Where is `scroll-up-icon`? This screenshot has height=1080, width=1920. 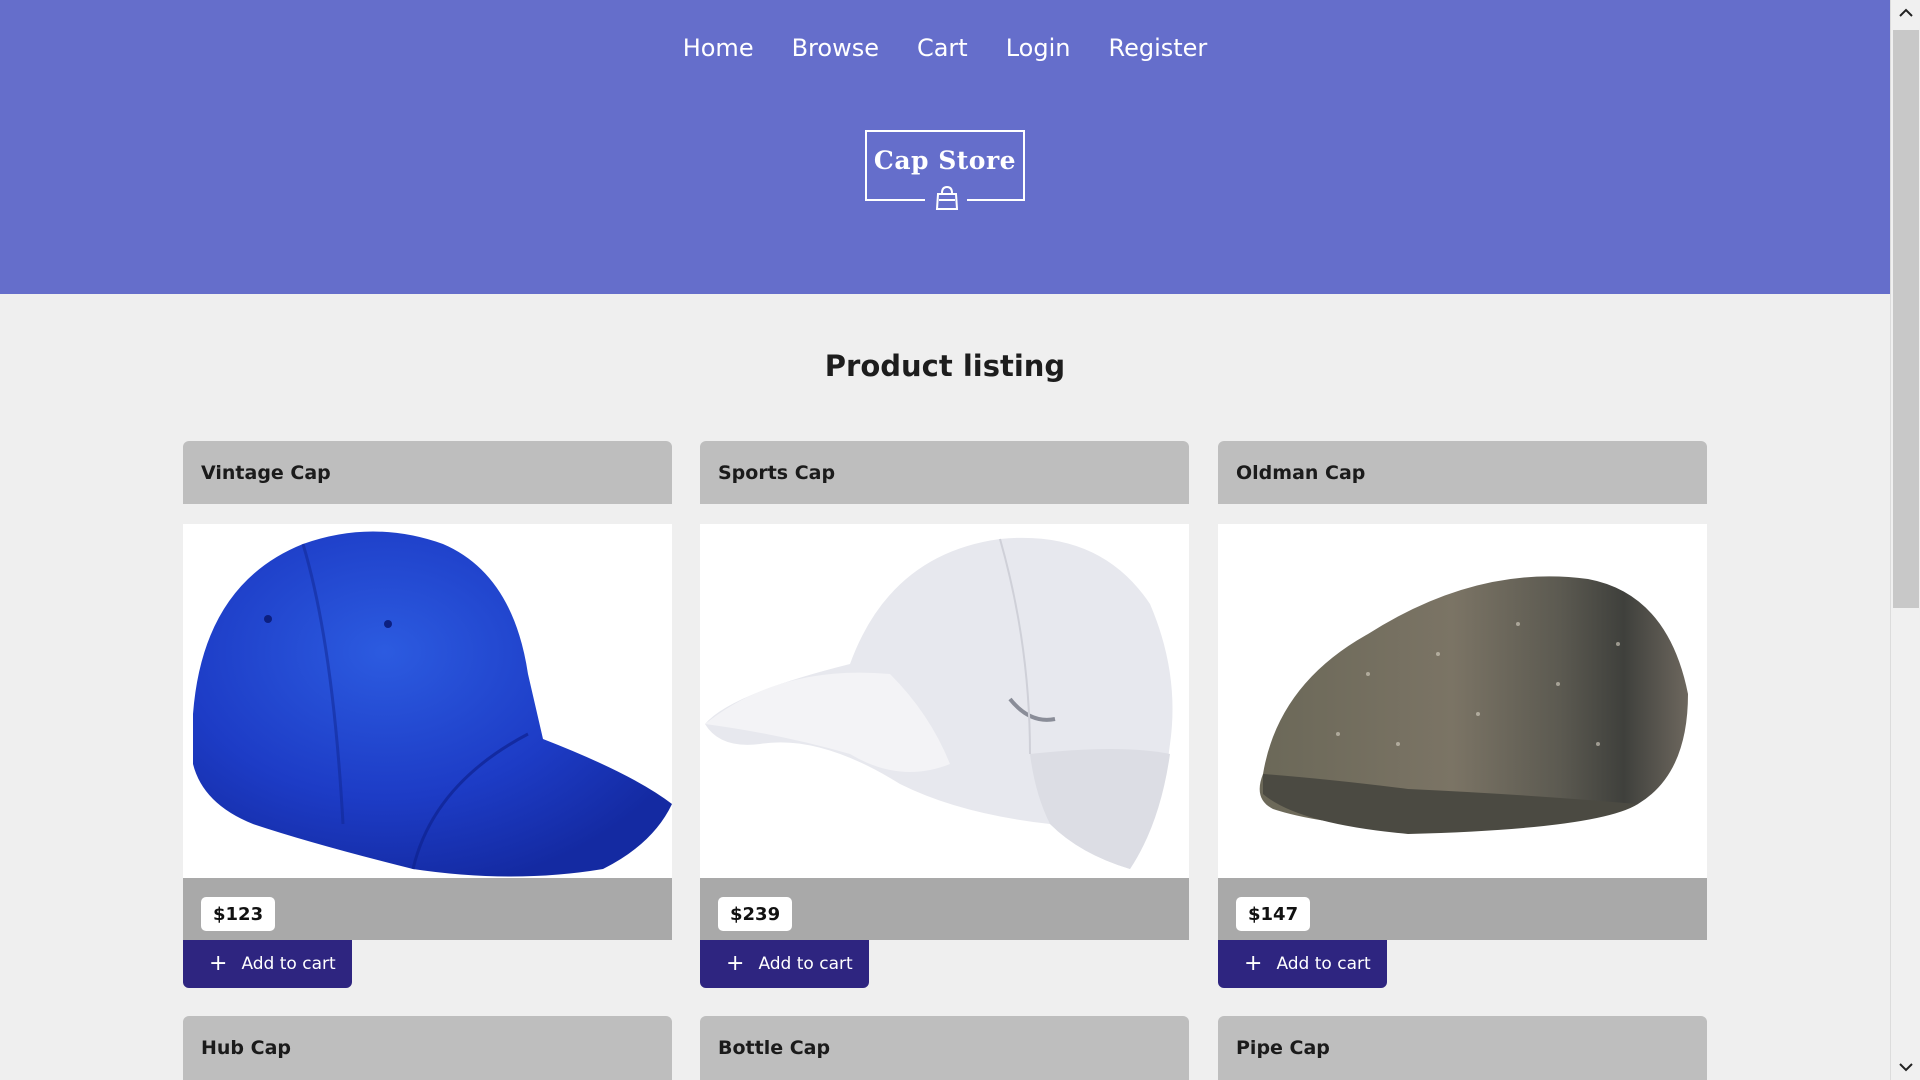 scroll-up-icon is located at coordinates (1905, 13).